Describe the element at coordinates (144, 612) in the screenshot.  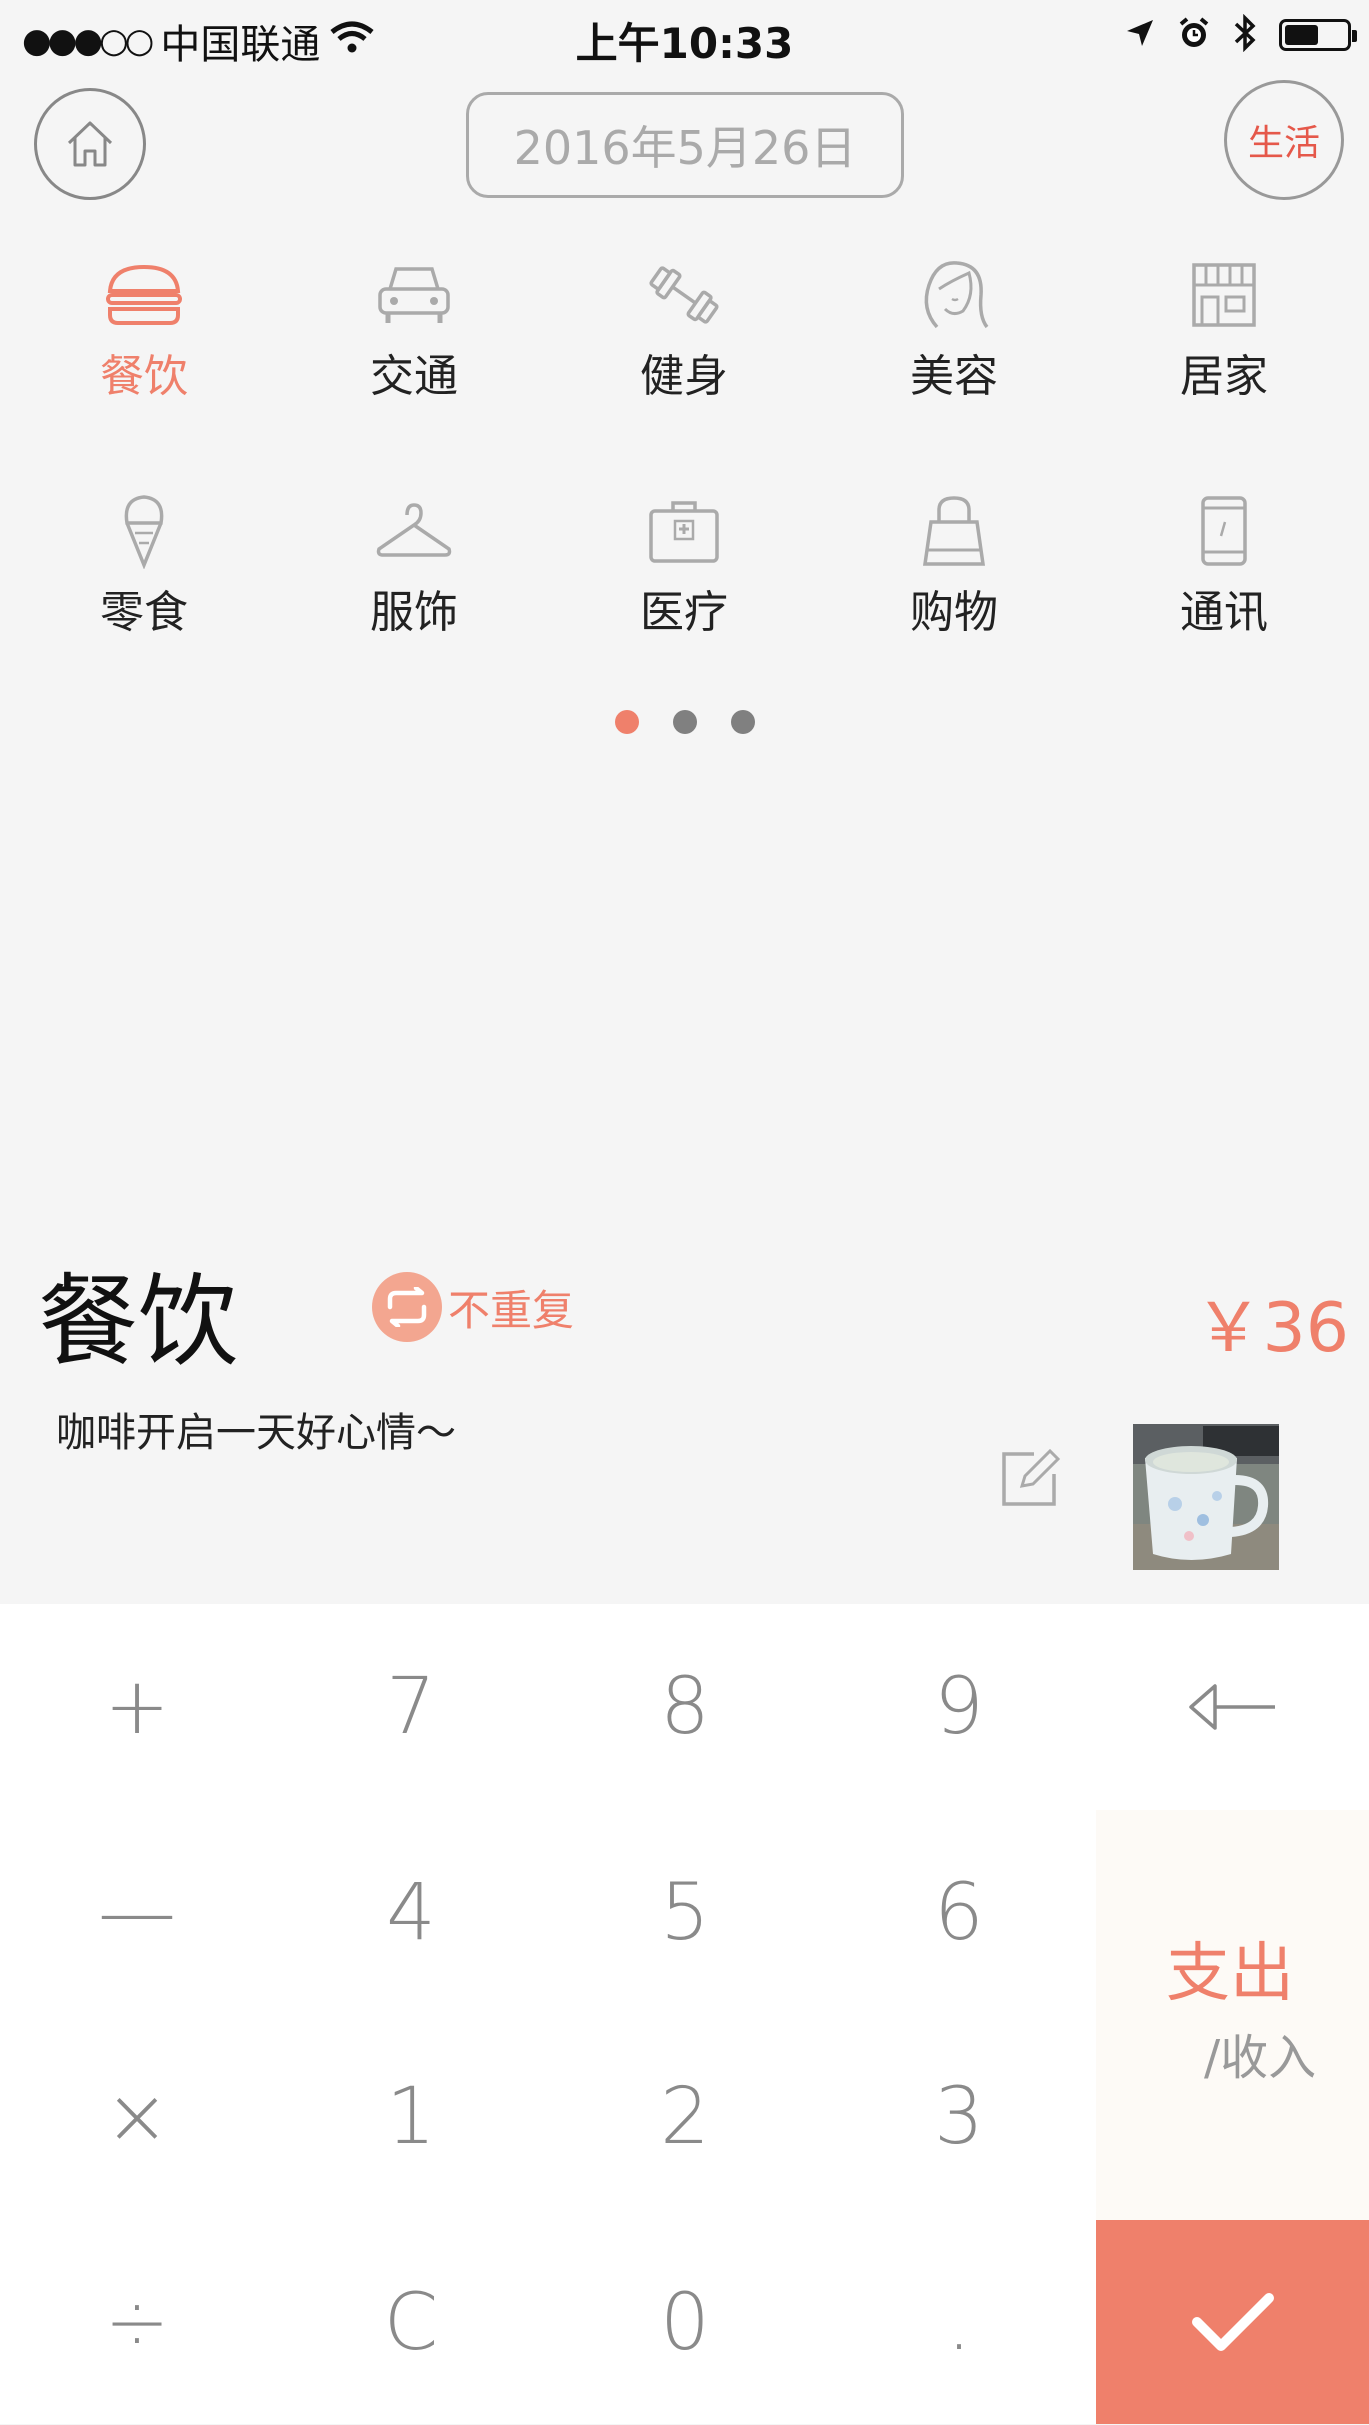
I see `category-label: 零食` at that location.